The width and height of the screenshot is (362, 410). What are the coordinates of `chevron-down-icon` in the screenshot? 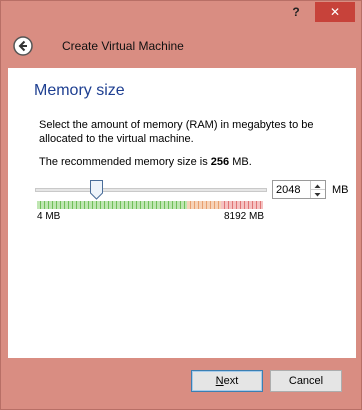 It's located at (317, 195).